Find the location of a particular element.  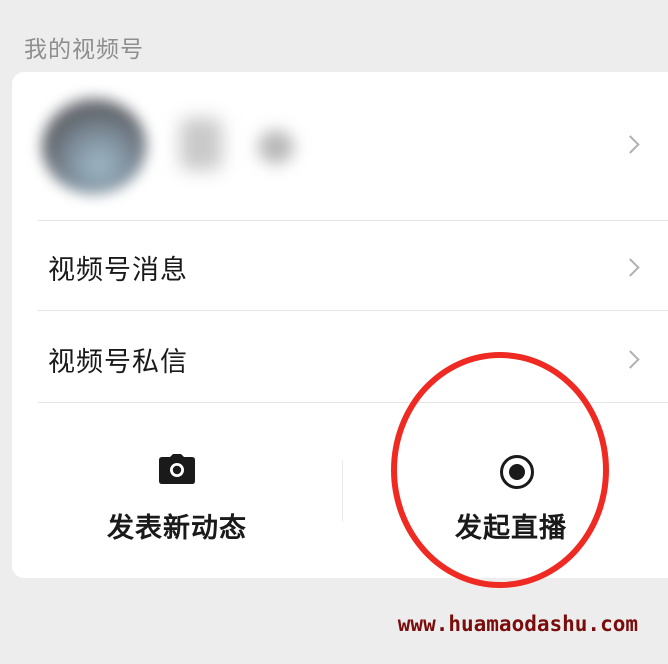

menu-item-private-messages: 视频号私信 is located at coordinates (340, 359).